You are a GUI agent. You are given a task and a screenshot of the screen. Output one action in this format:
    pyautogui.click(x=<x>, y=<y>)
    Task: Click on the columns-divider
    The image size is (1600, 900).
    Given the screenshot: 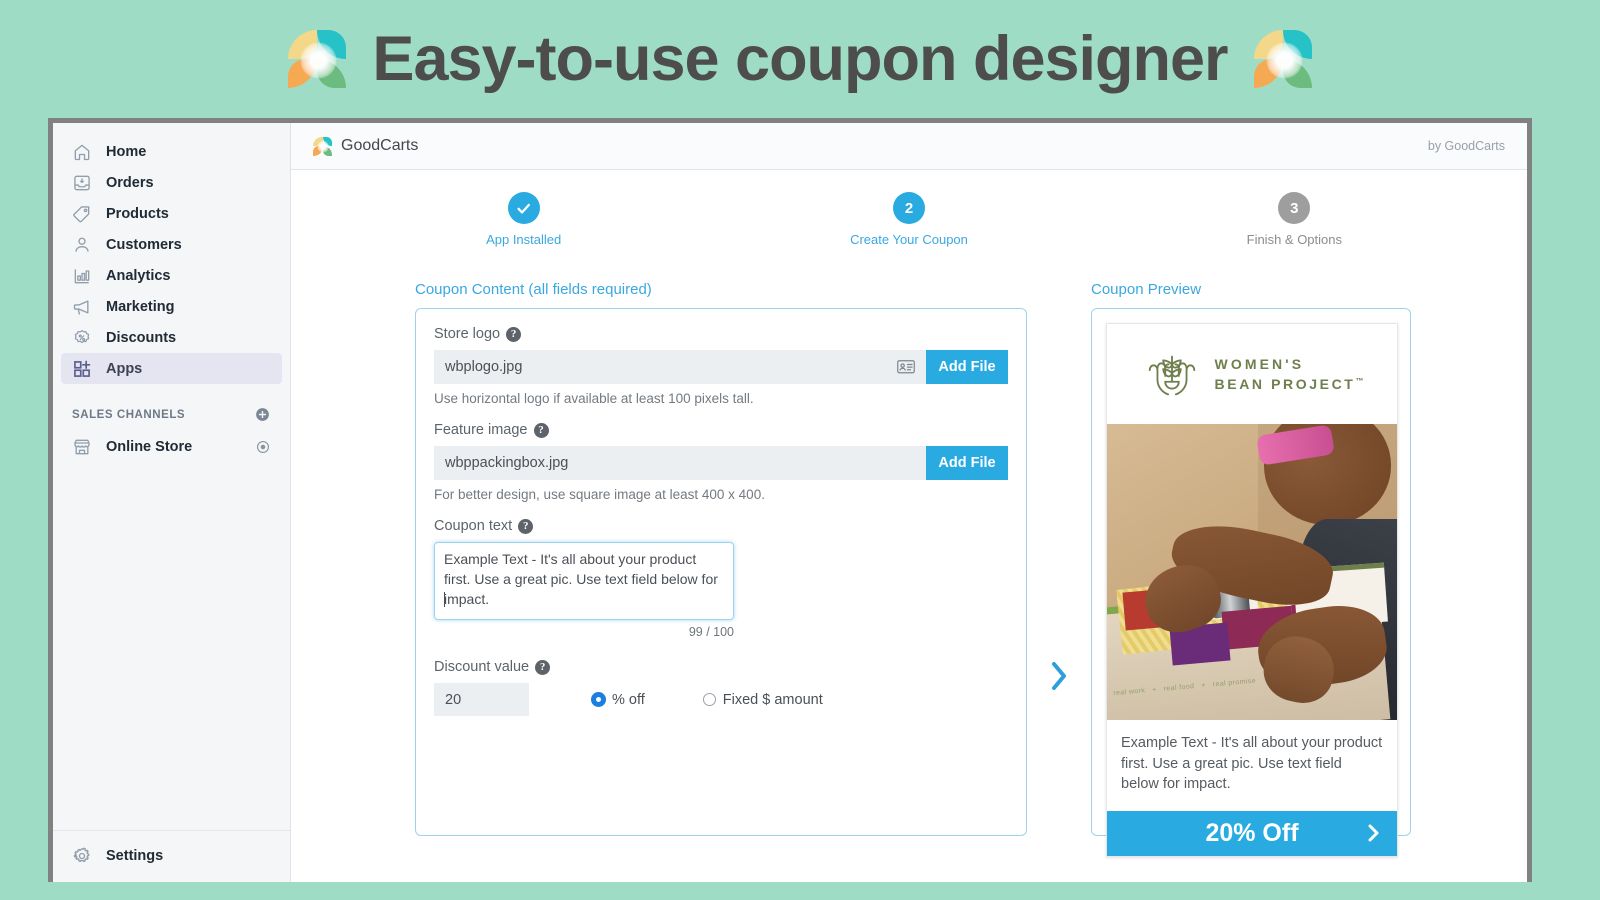 What is the action you would take?
    pyautogui.click(x=1059, y=558)
    